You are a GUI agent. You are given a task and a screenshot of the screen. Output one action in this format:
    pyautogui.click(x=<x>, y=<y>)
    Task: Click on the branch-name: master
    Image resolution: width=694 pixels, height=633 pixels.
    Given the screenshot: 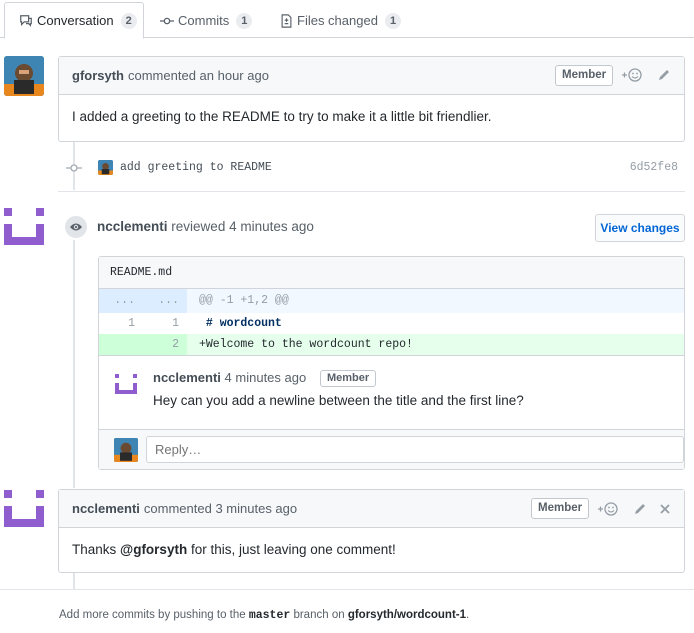 What is the action you would take?
    pyautogui.click(x=269, y=615)
    